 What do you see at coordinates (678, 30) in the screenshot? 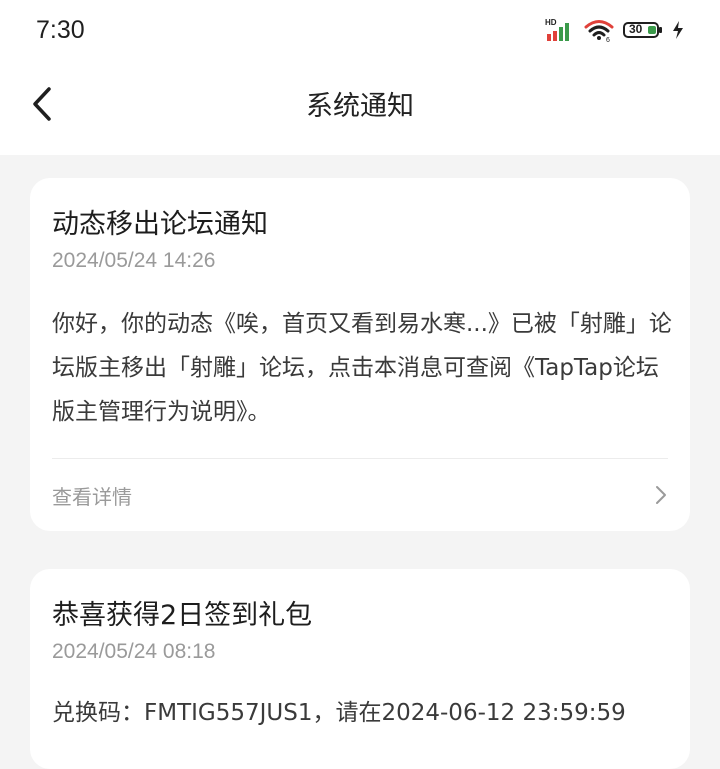
I see `charging-icon` at bounding box center [678, 30].